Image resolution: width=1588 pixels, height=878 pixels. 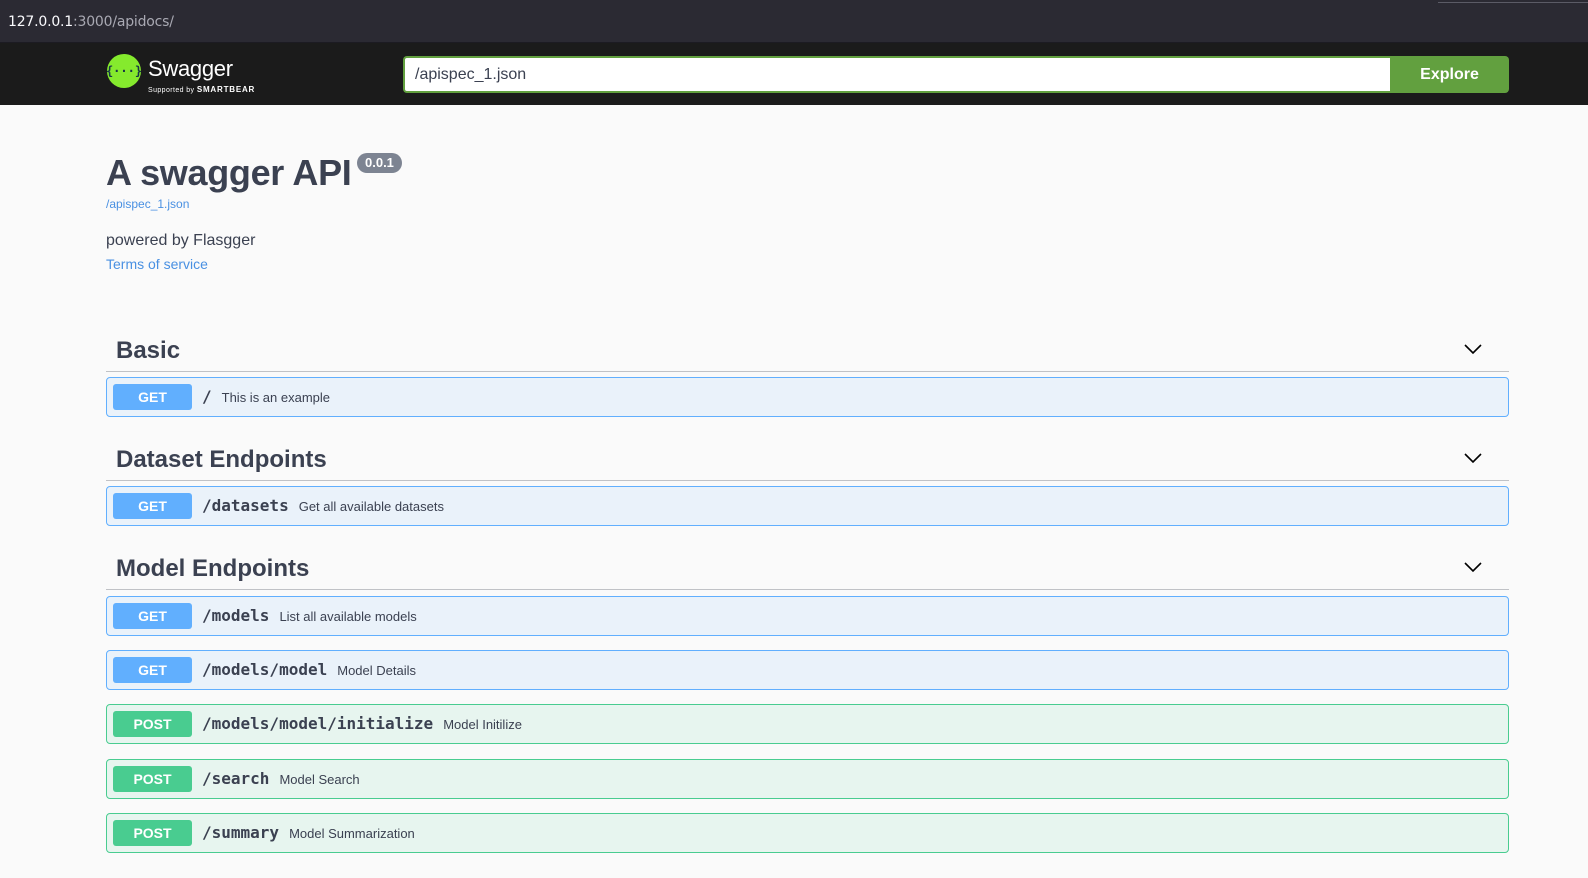 I want to click on logo-sub-prefix: Supported by, so click(x=171, y=90).